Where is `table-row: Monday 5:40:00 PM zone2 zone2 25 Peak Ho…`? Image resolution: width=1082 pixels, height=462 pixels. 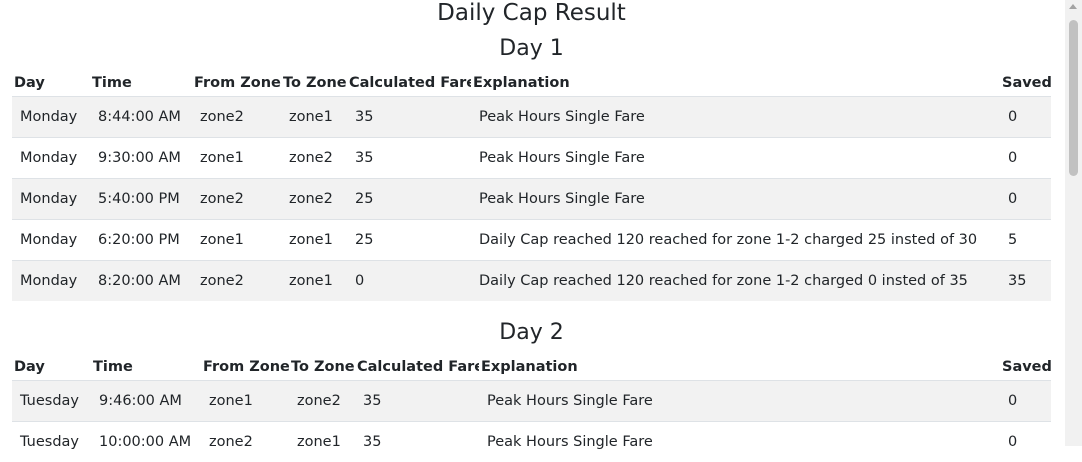 table-row: Monday 5:40:00 PM zone2 zone2 25 Peak Ho… is located at coordinates (531, 199).